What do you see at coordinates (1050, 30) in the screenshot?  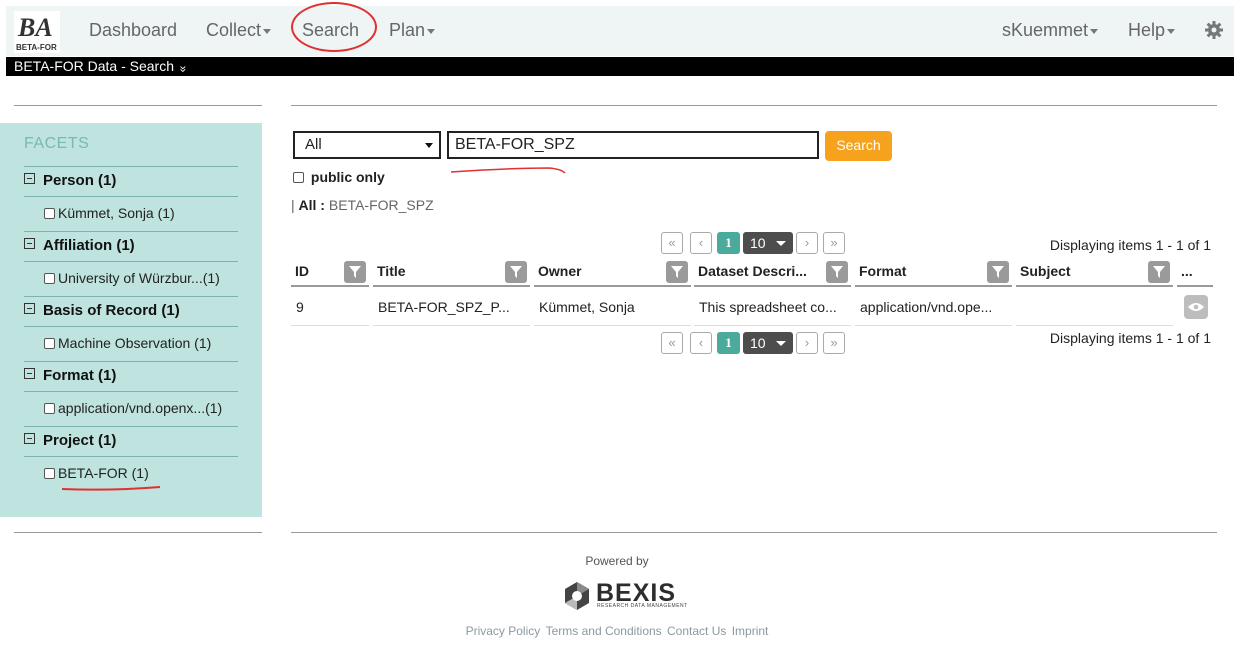 I see `user-menu: sKuemmet` at bounding box center [1050, 30].